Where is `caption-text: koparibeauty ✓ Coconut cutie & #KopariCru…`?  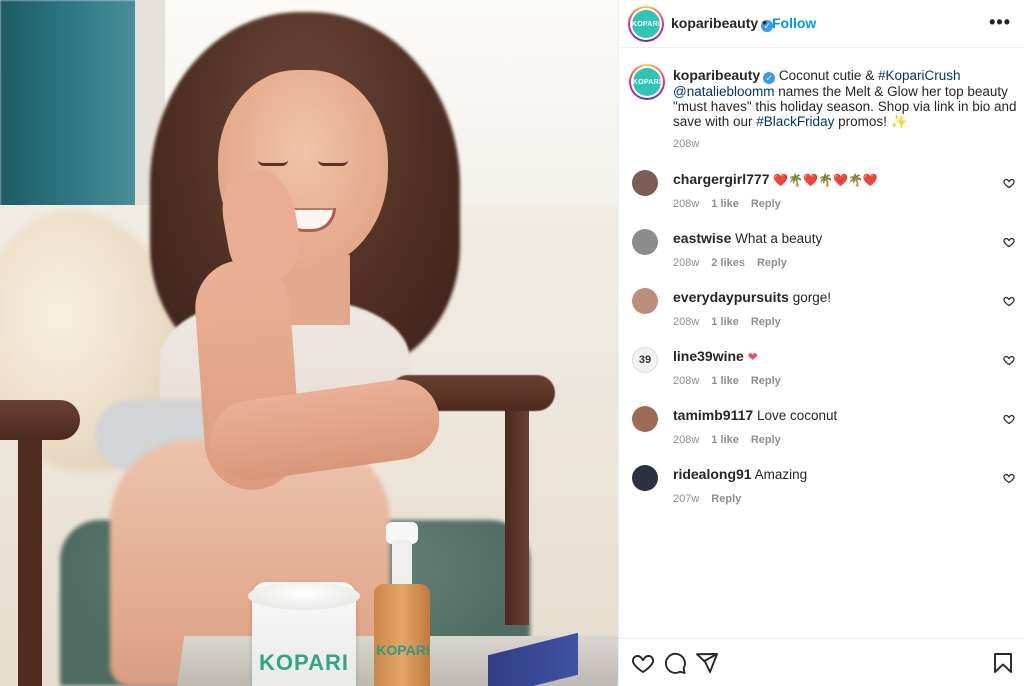
caption-text: koparibeauty ✓ Coconut cutie & #KopariCru… is located at coordinates (848, 98).